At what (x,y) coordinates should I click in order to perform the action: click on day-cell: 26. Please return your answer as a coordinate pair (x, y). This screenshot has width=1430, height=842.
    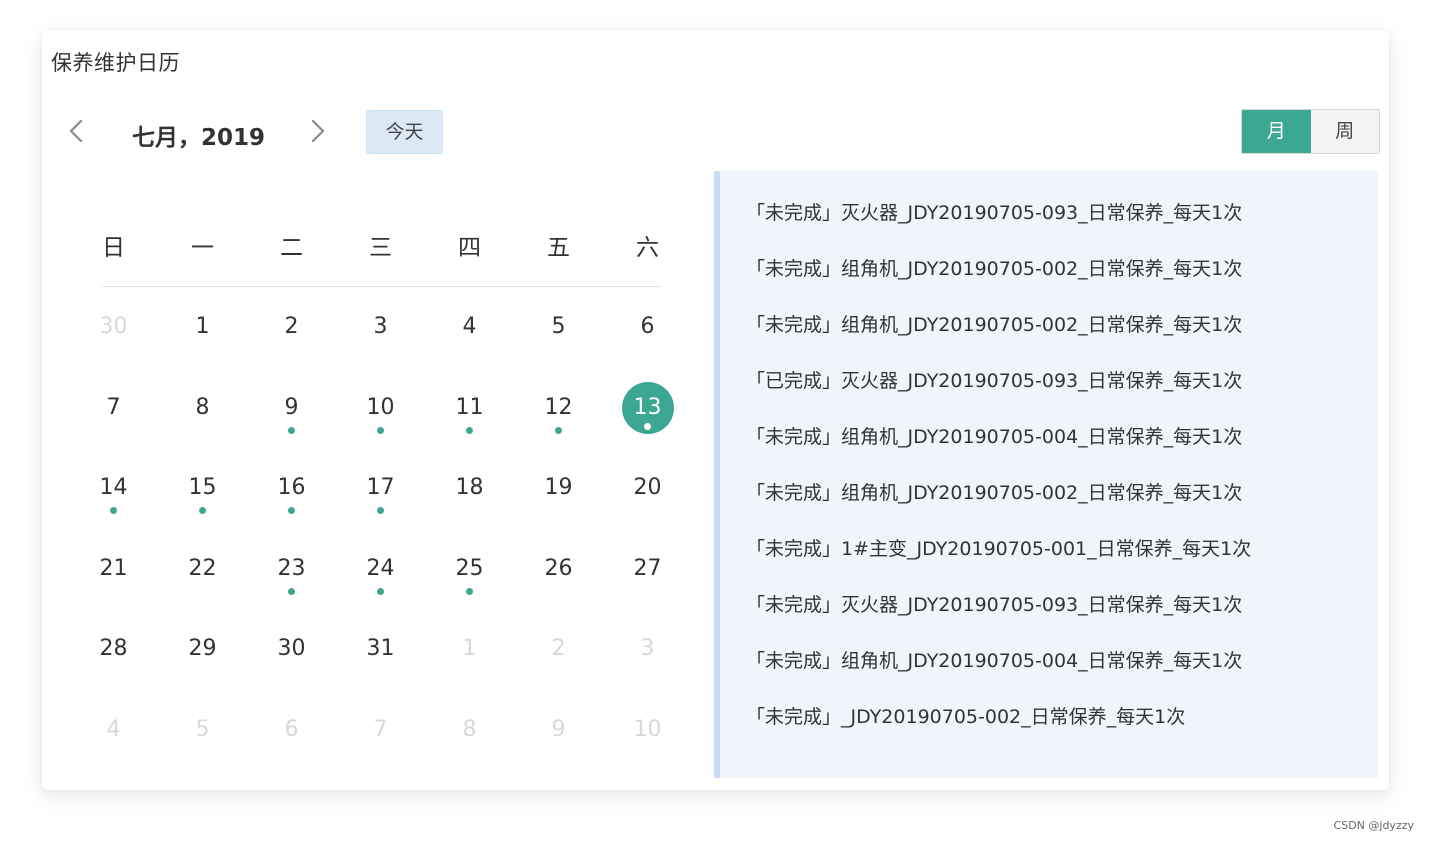
    Looking at the image, I should click on (558, 569).